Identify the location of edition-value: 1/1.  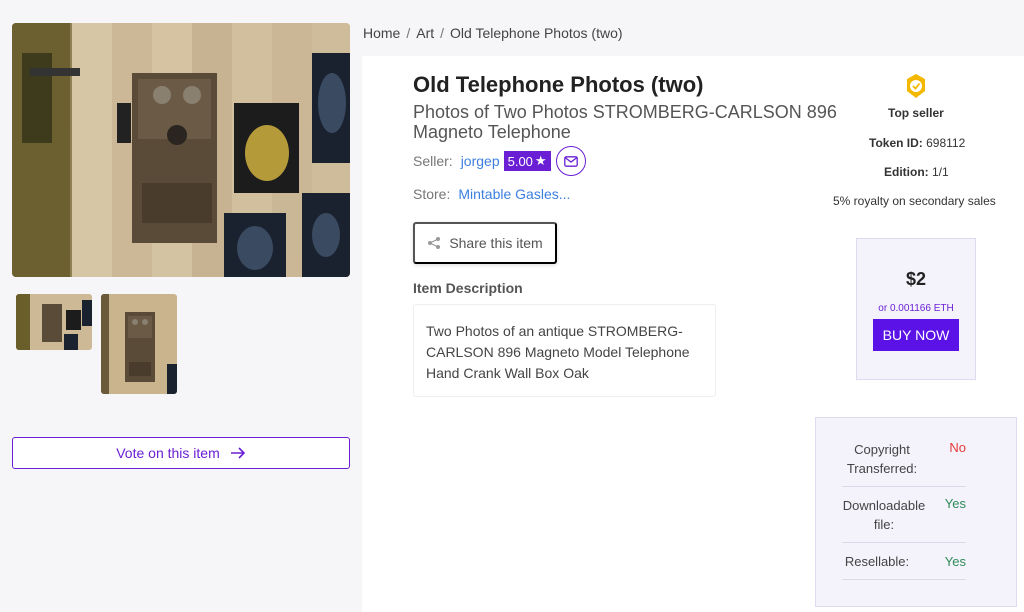
(940, 172).